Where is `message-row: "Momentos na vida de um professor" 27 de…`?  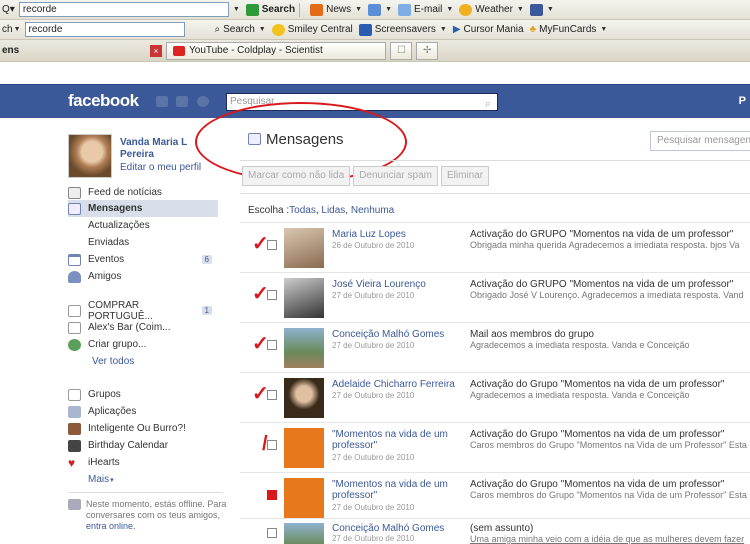 message-row: "Momentos na vida de um professor" 27 de… is located at coordinates (495, 497).